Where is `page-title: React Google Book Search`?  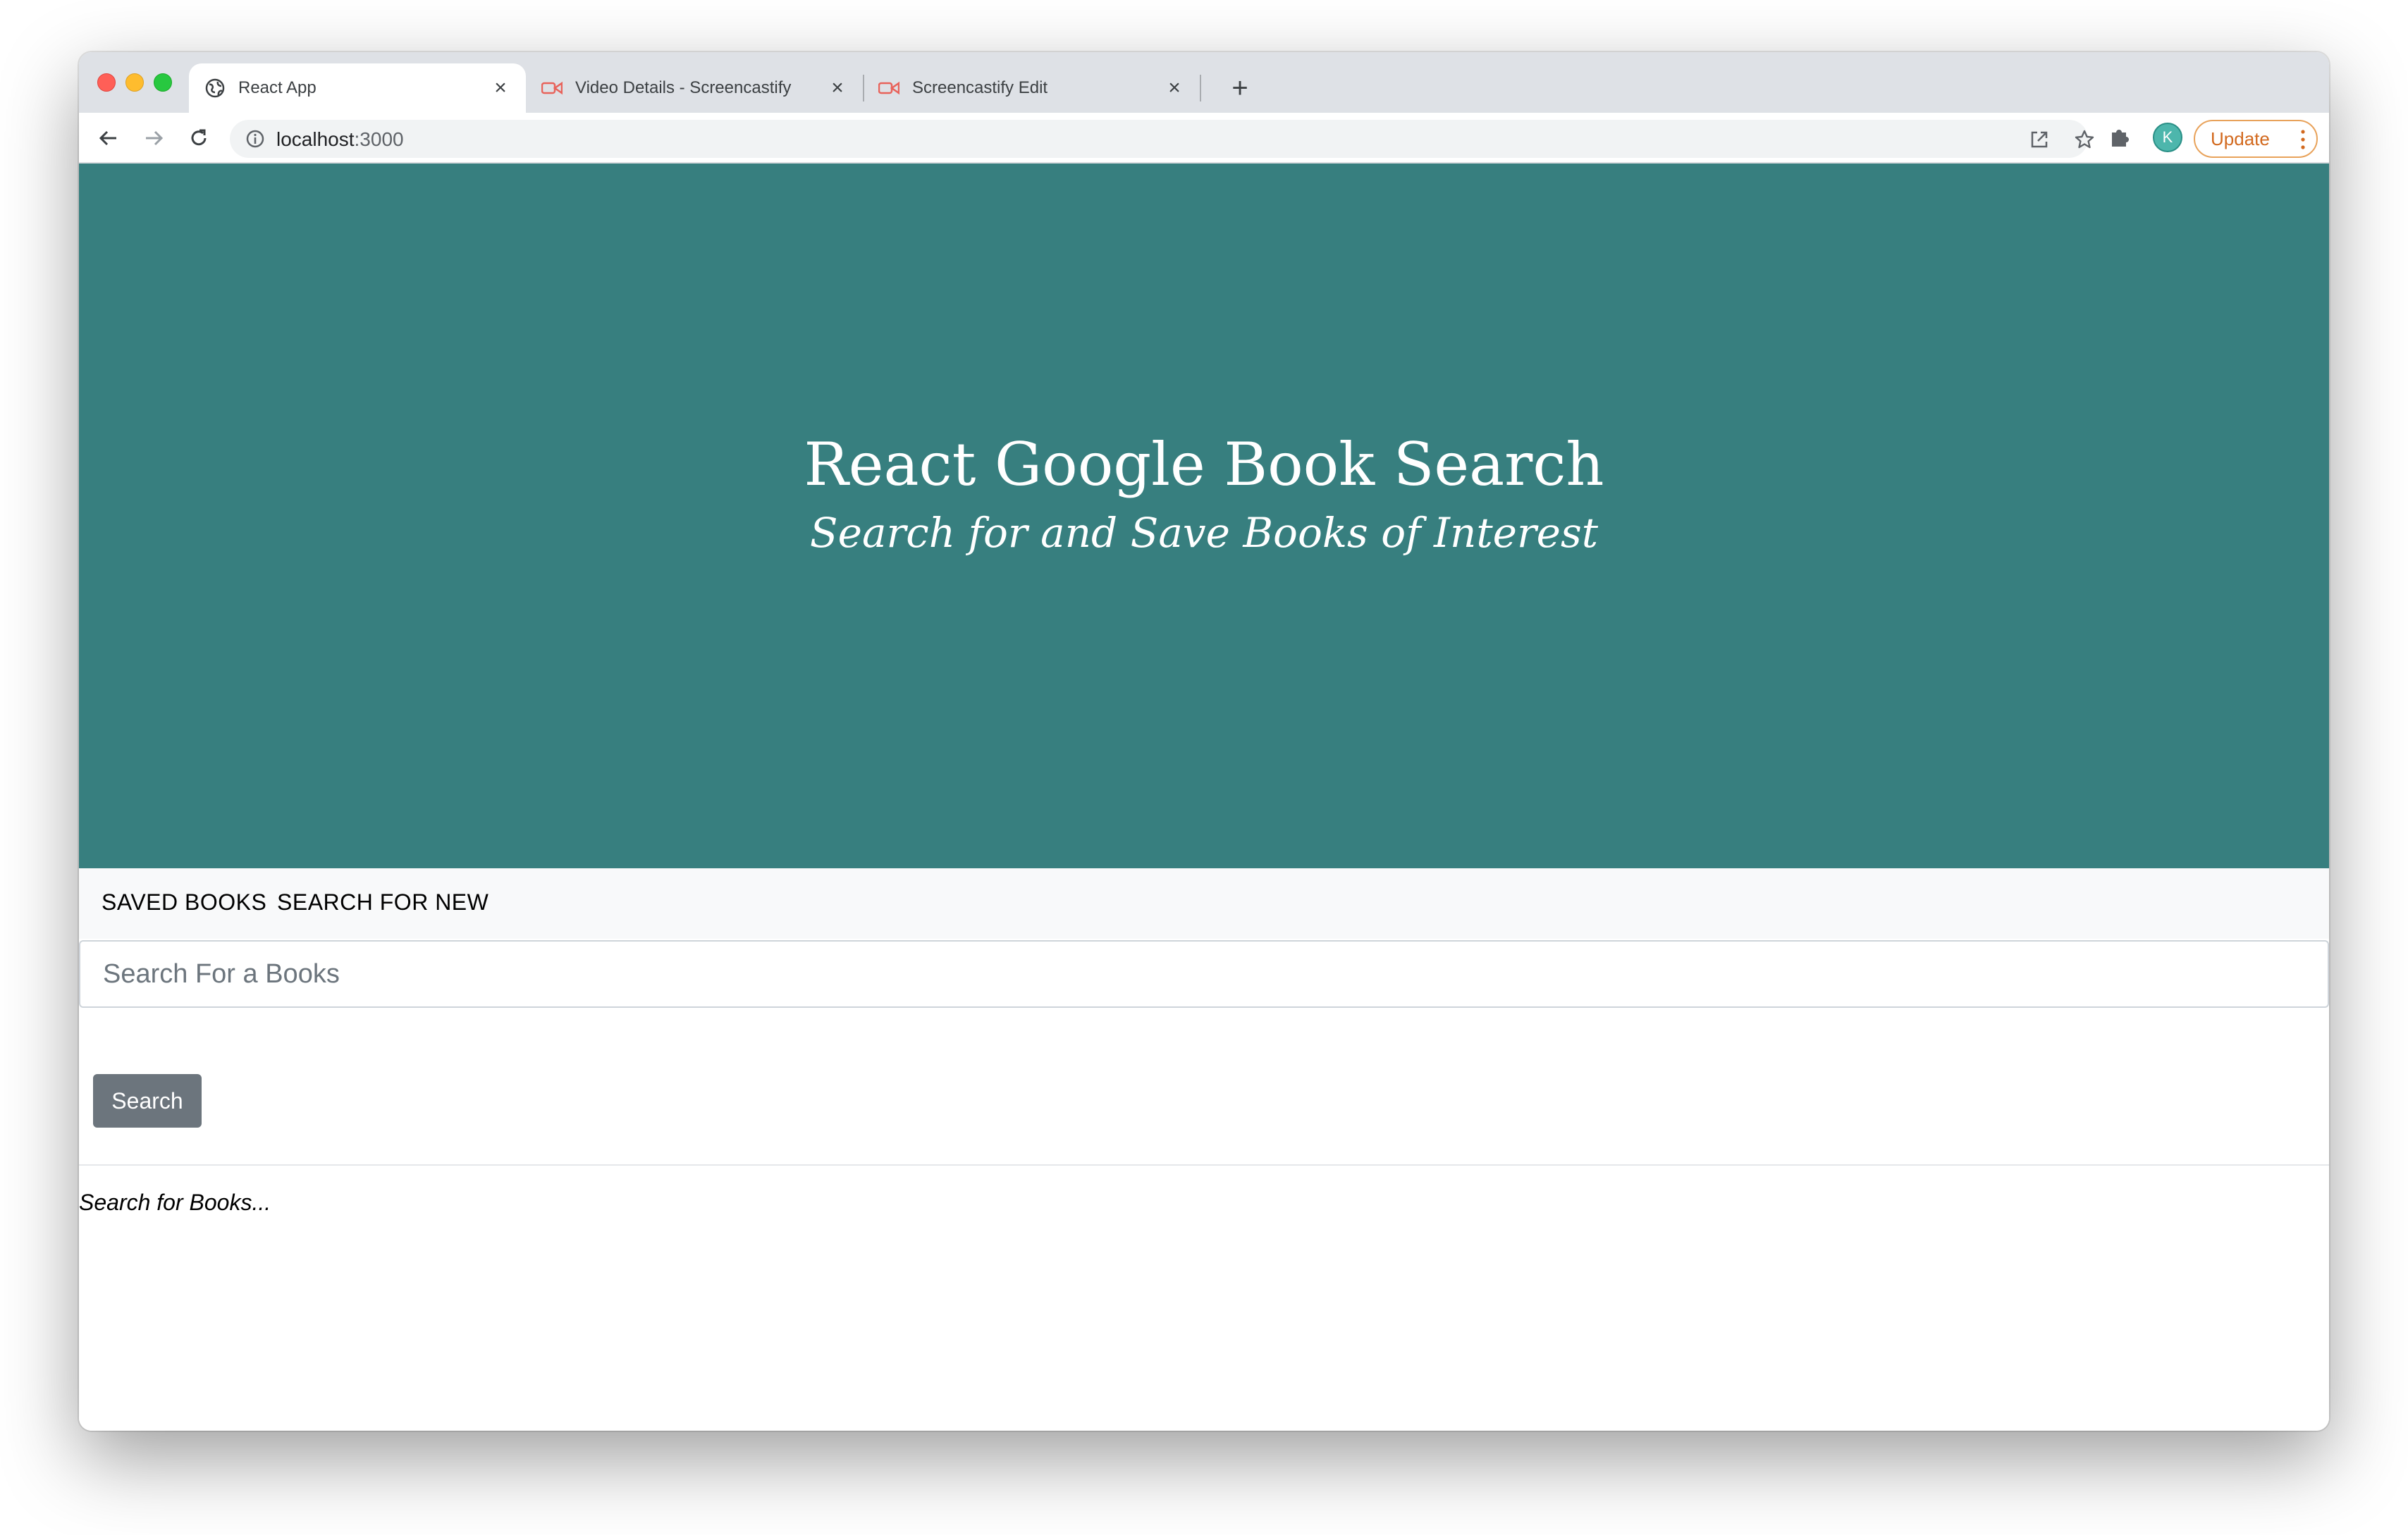 page-title: React Google Book Search is located at coordinates (1204, 464).